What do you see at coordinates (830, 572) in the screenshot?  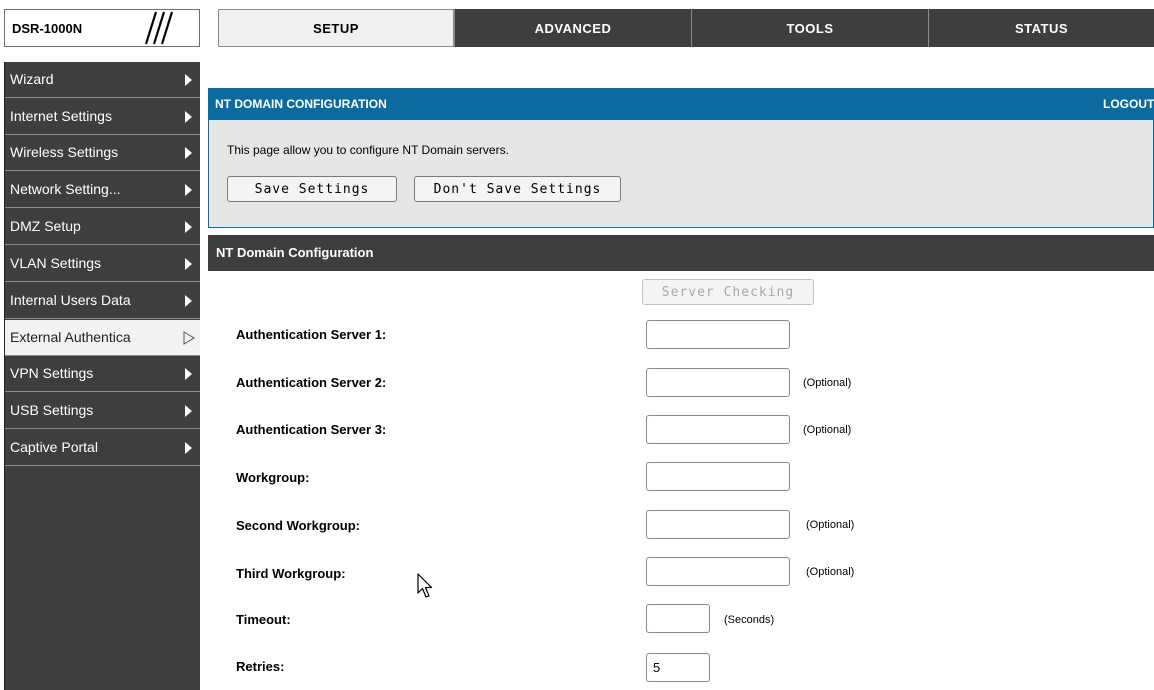 I see `third-workgroup-hint: (Optional)` at bounding box center [830, 572].